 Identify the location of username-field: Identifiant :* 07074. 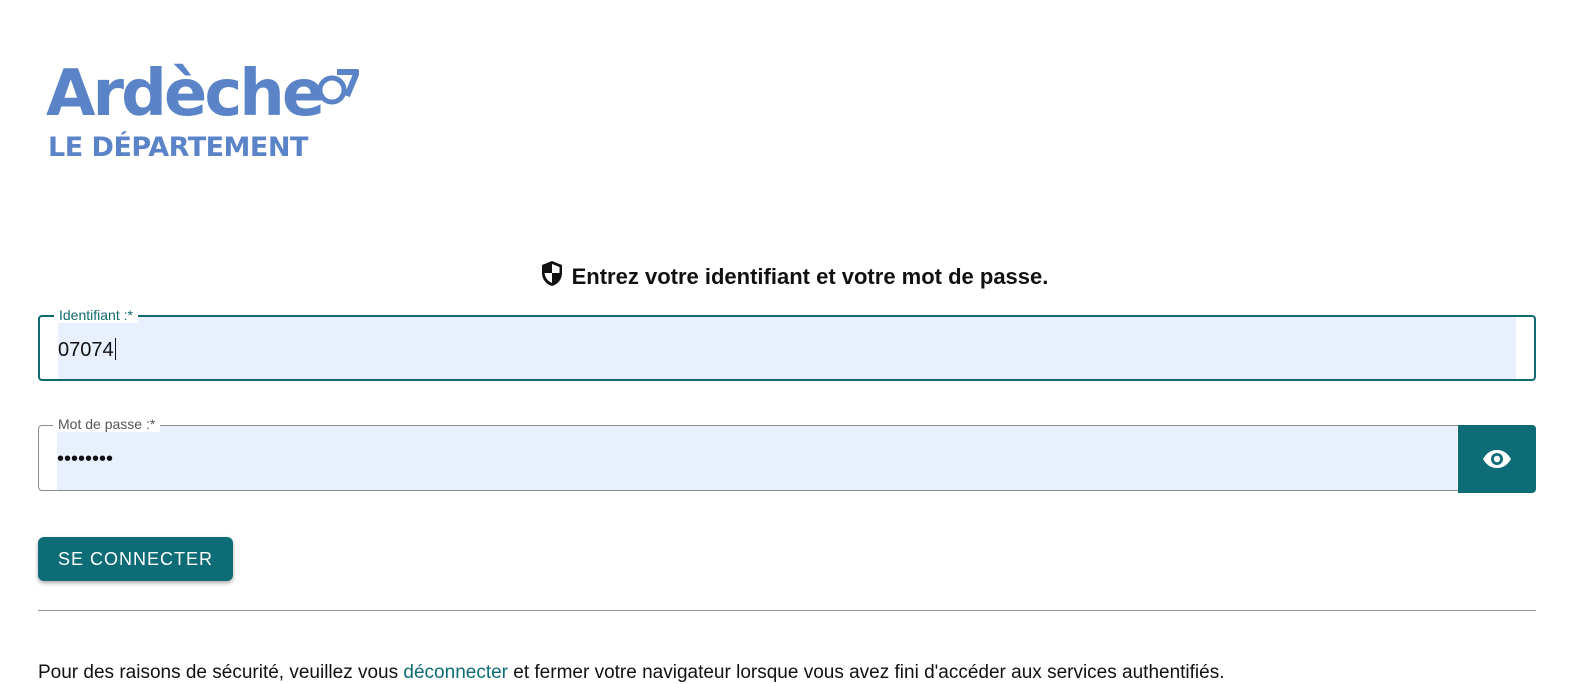
(787, 344).